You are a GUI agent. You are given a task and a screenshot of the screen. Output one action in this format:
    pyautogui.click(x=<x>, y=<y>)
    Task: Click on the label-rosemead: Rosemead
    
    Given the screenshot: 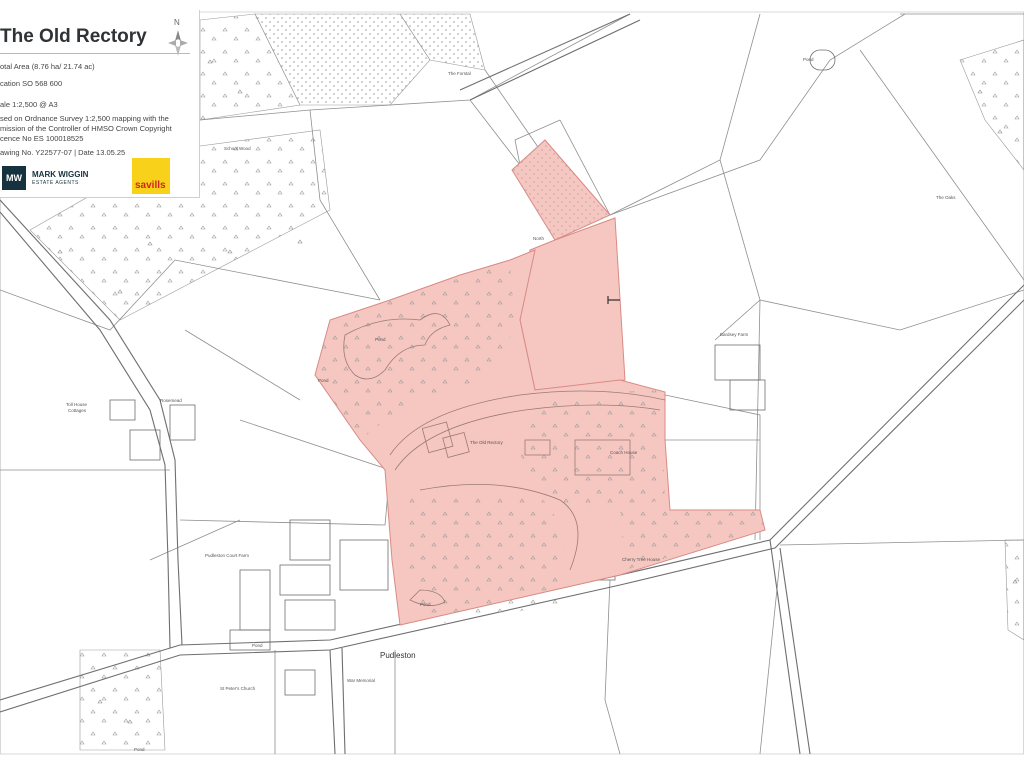 What is the action you would take?
    pyautogui.click(x=171, y=400)
    